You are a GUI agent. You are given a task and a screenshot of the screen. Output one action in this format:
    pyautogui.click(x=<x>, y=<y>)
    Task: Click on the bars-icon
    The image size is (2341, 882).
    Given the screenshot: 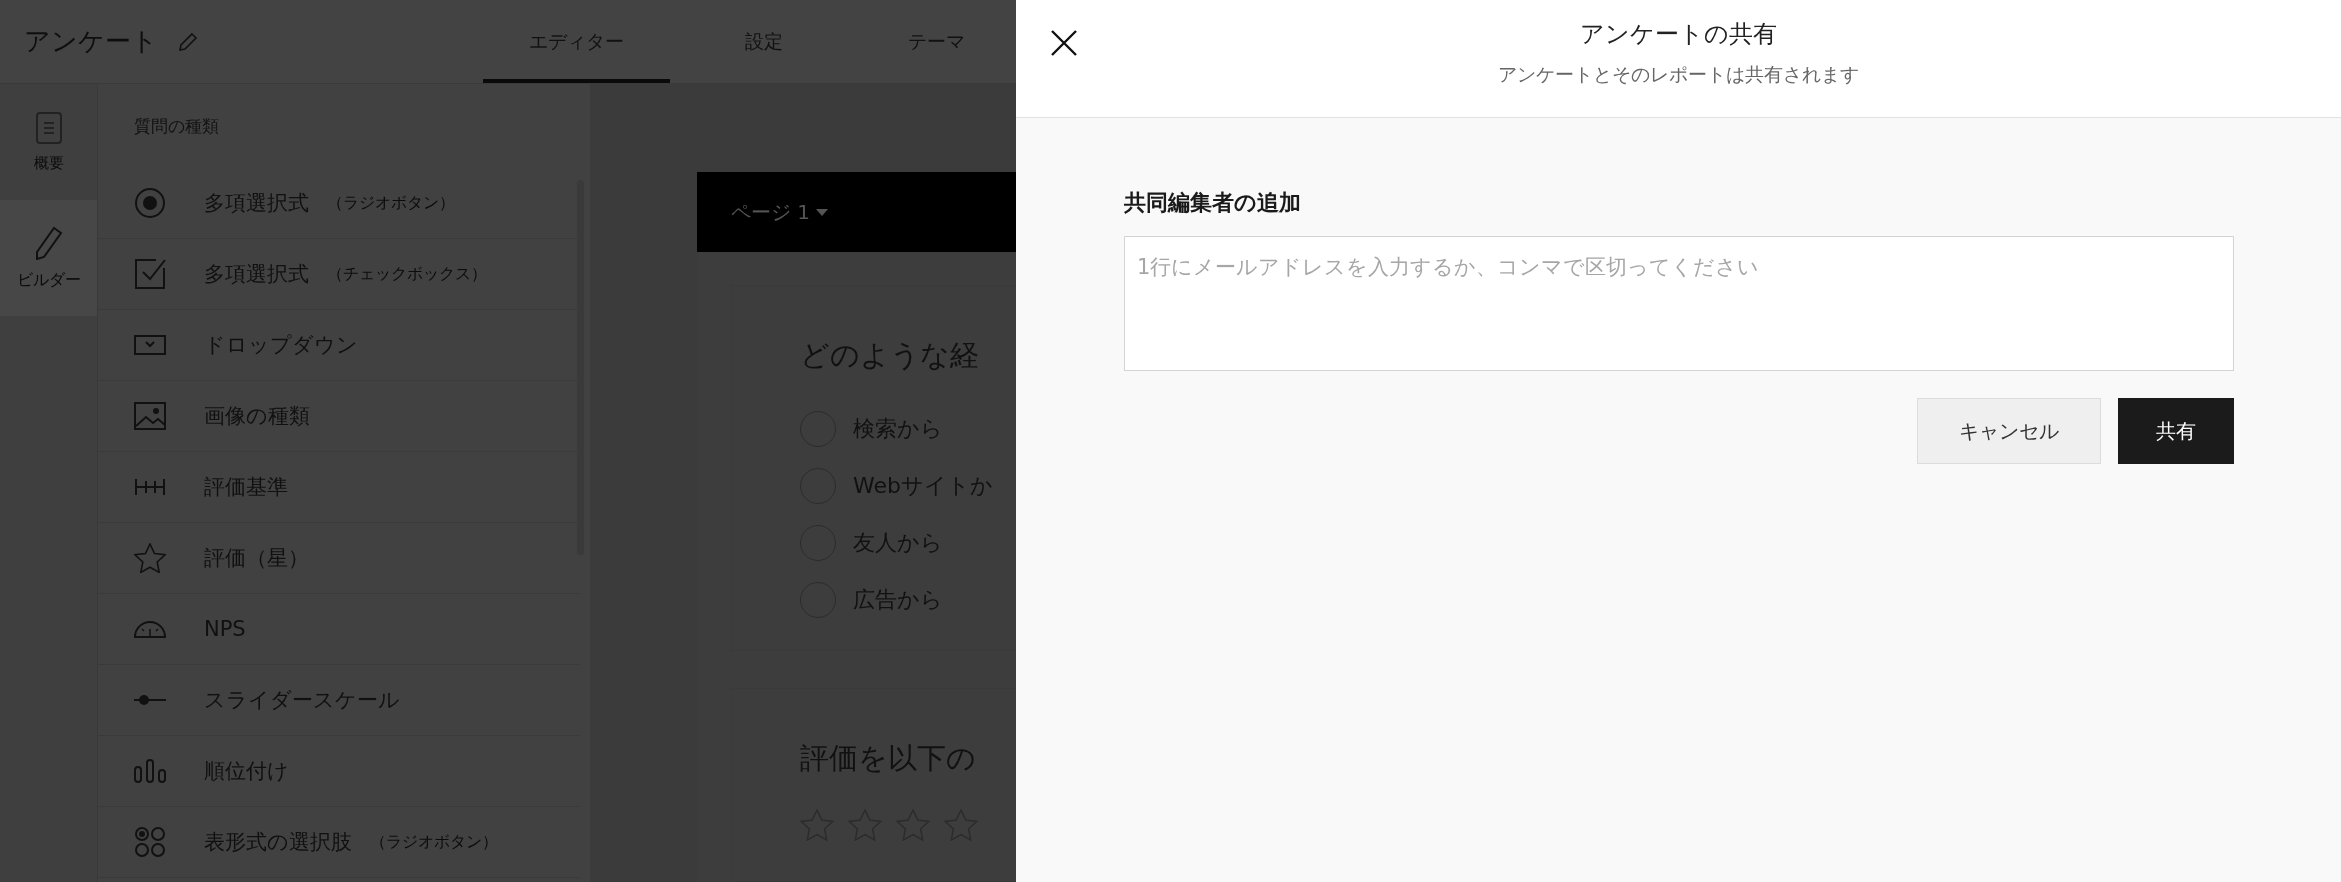 What is the action you would take?
    pyautogui.click(x=150, y=771)
    